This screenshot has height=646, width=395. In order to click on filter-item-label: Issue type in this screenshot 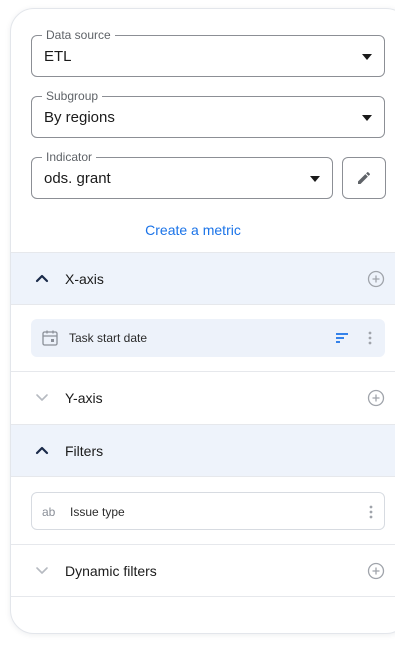, I will do `click(97, 512)`.